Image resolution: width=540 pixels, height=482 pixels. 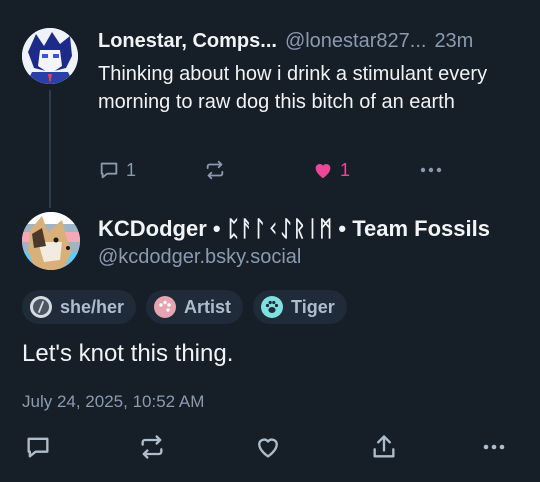 I want to click on reply-button, so click(x=38, y=449).